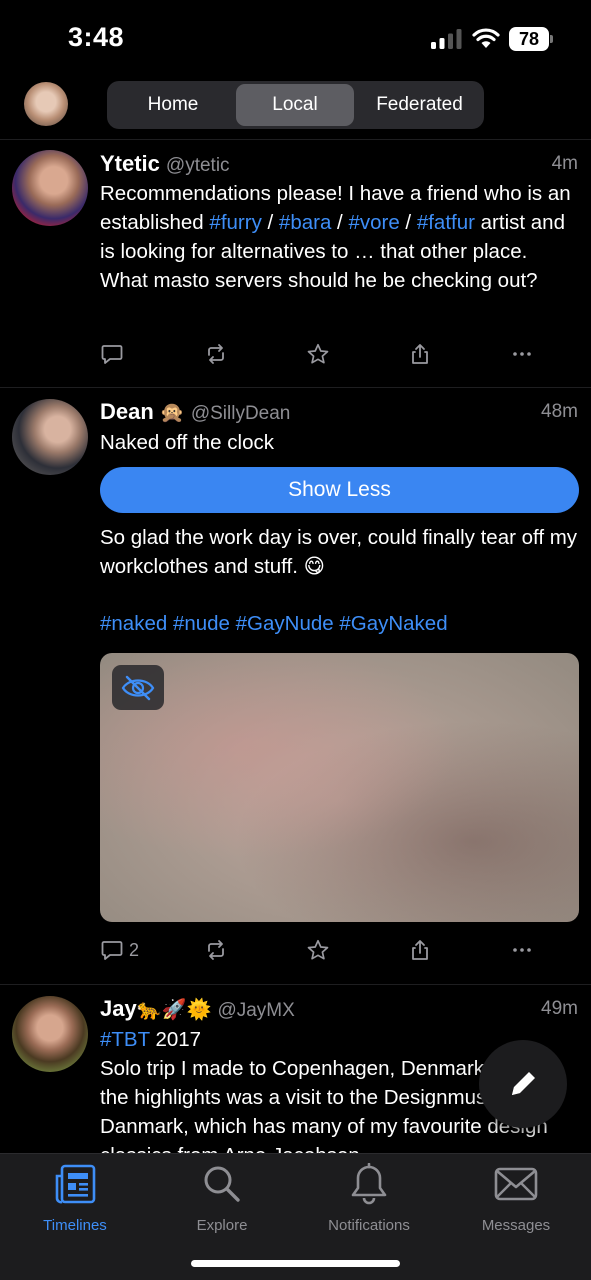 The height and width of the screenshot is (1280, 591). I want to click on post-actions, so click(320, 354).